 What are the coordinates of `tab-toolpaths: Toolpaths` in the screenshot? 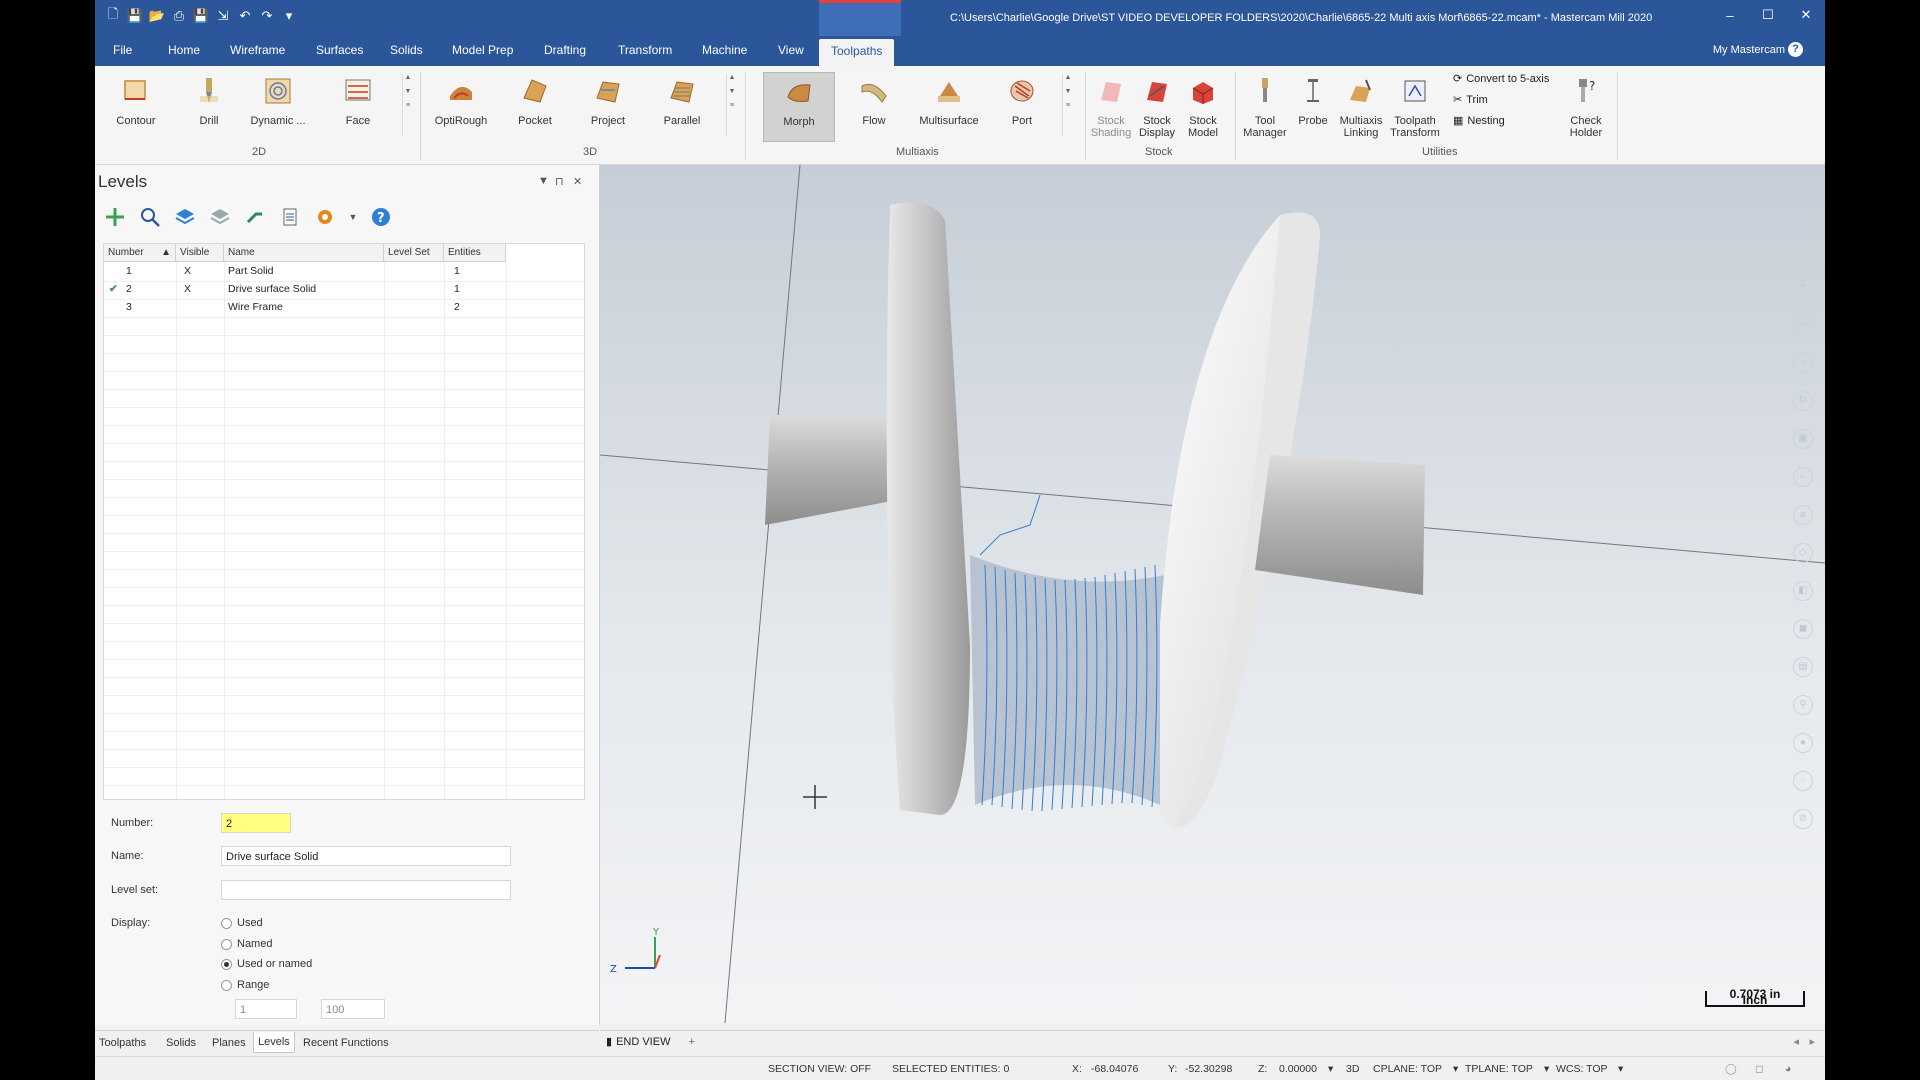 It's located at (122, 1043).